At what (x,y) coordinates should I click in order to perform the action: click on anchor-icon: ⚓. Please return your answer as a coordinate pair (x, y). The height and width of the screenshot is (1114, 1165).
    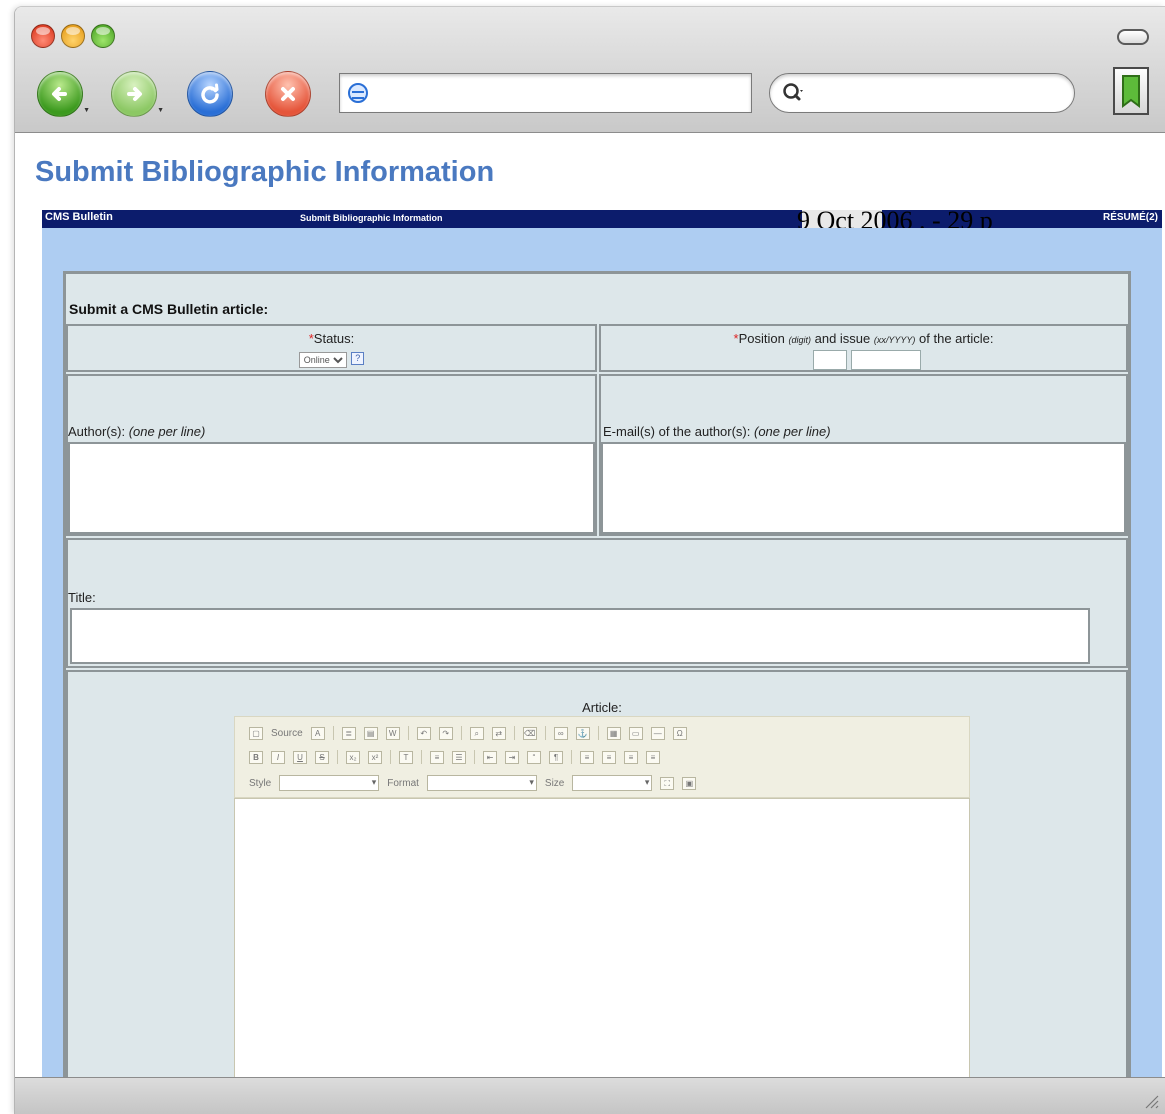
    Looking at the image, I should click on (582, 733).